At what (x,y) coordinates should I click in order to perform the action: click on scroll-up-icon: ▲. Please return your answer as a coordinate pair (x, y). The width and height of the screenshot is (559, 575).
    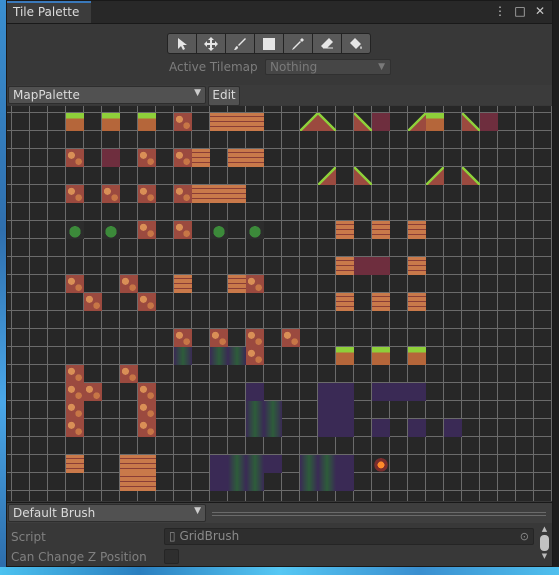
    Looking at the image, I should click on (544, 529).